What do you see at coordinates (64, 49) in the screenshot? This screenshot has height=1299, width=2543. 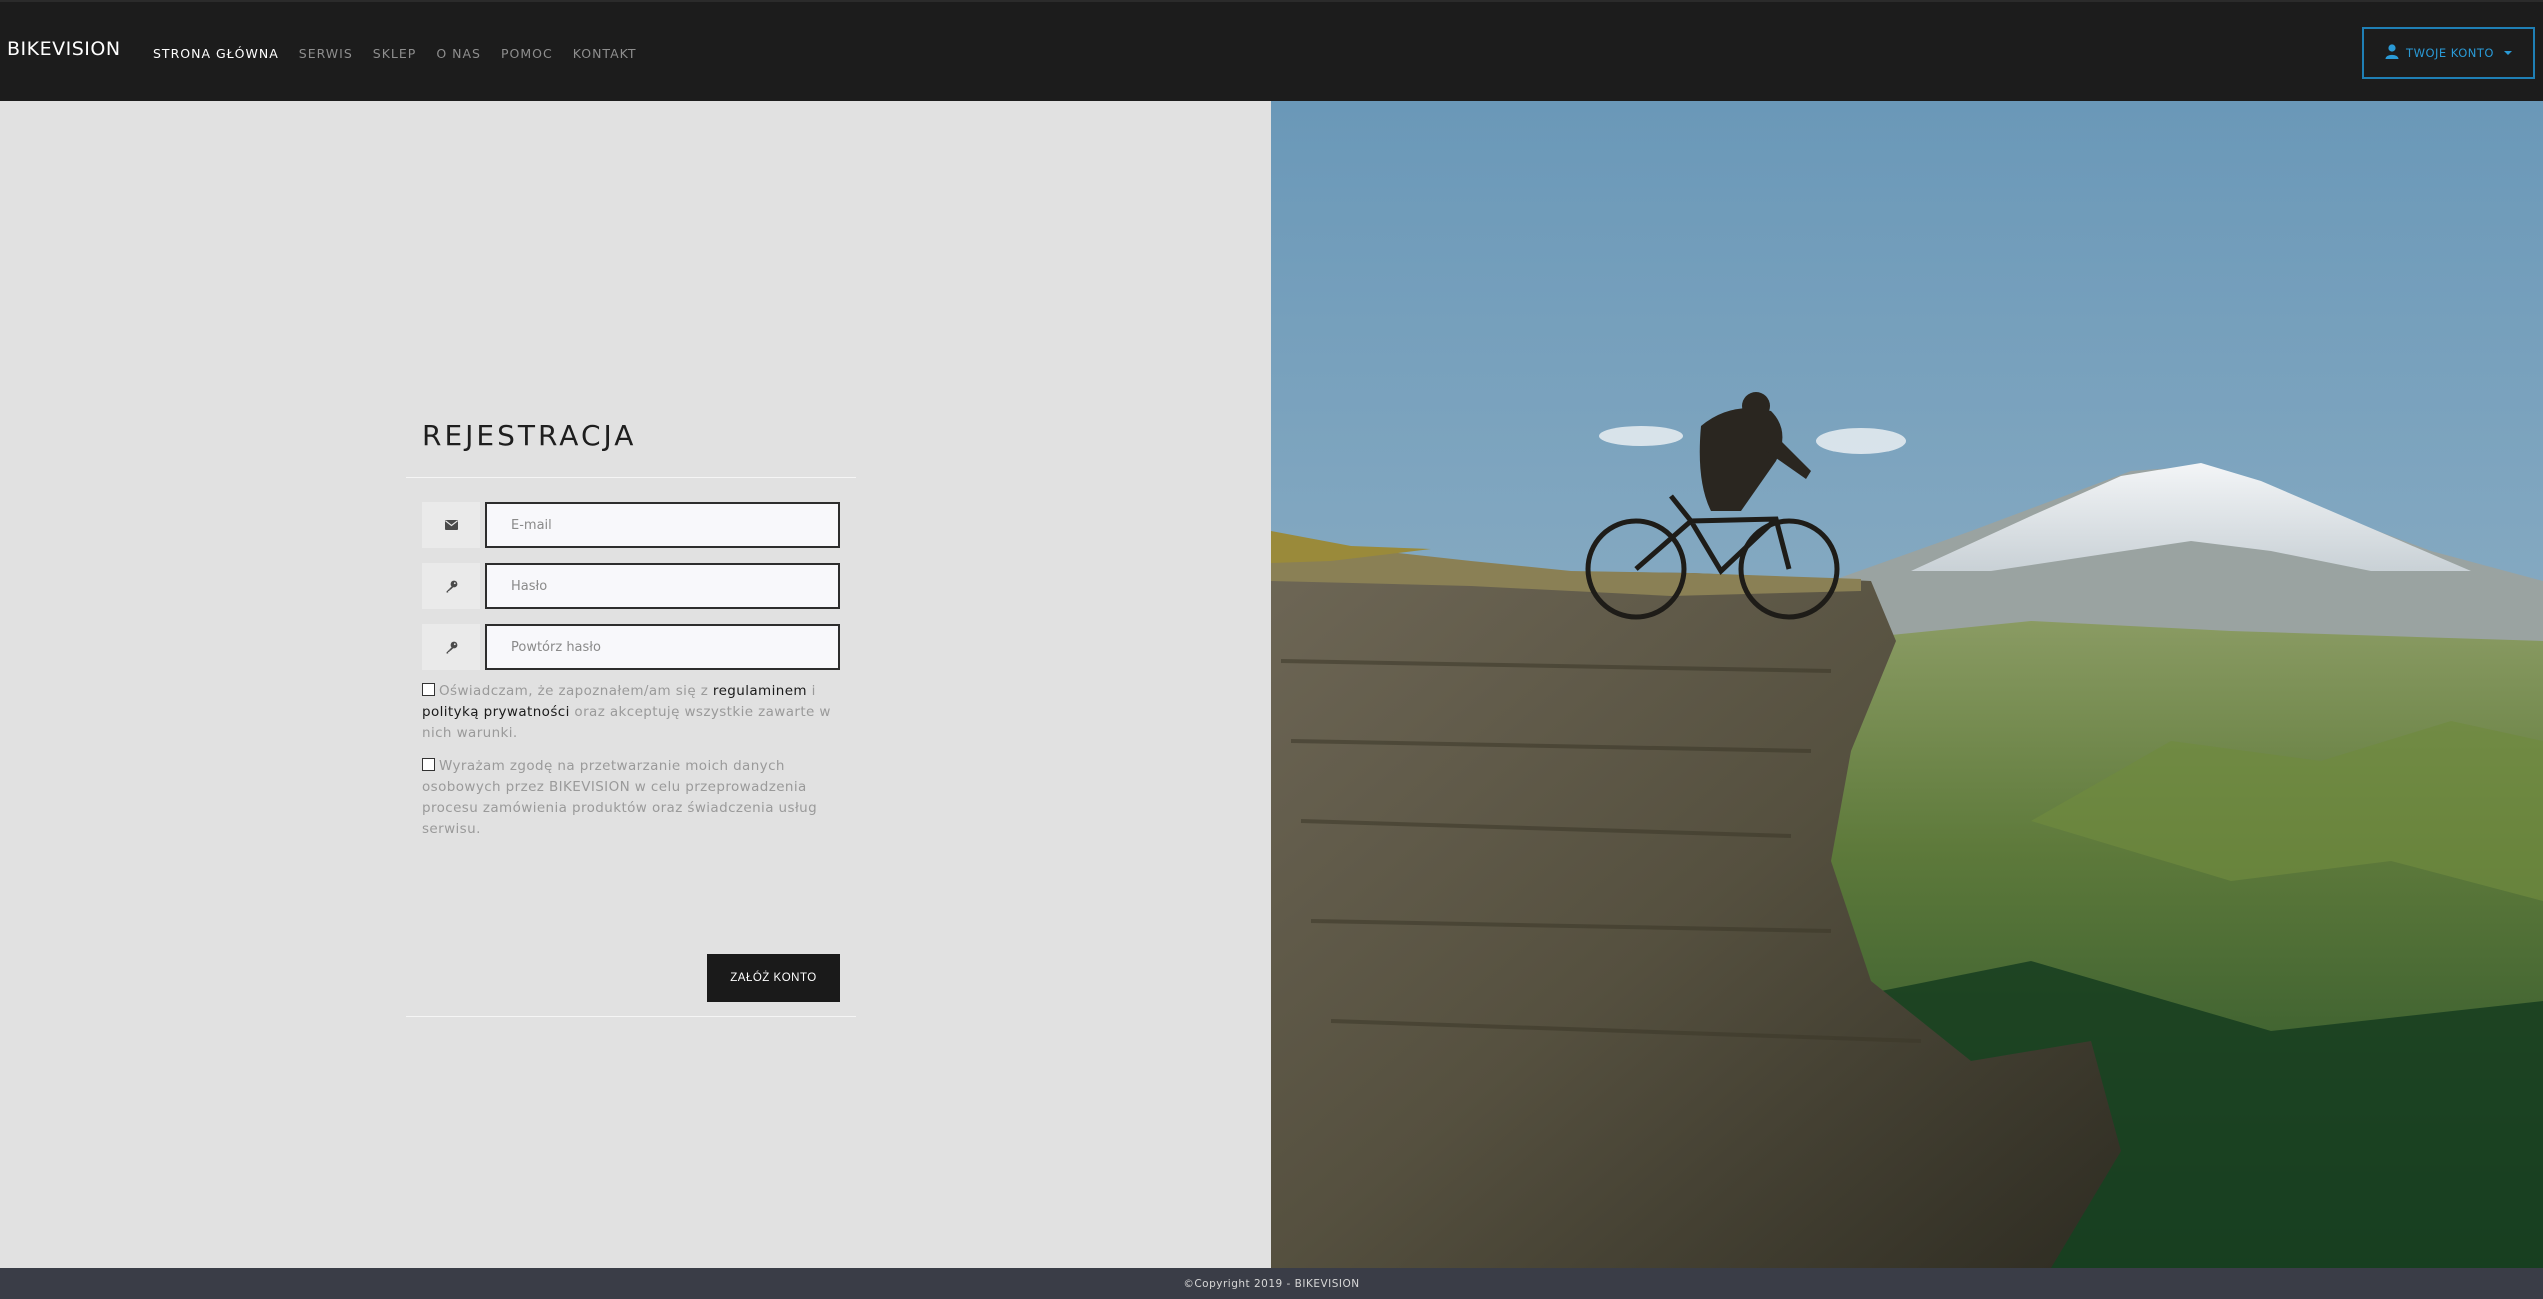 I see `brand-logo: BIKEVISION` at bounding box center [64, 49].